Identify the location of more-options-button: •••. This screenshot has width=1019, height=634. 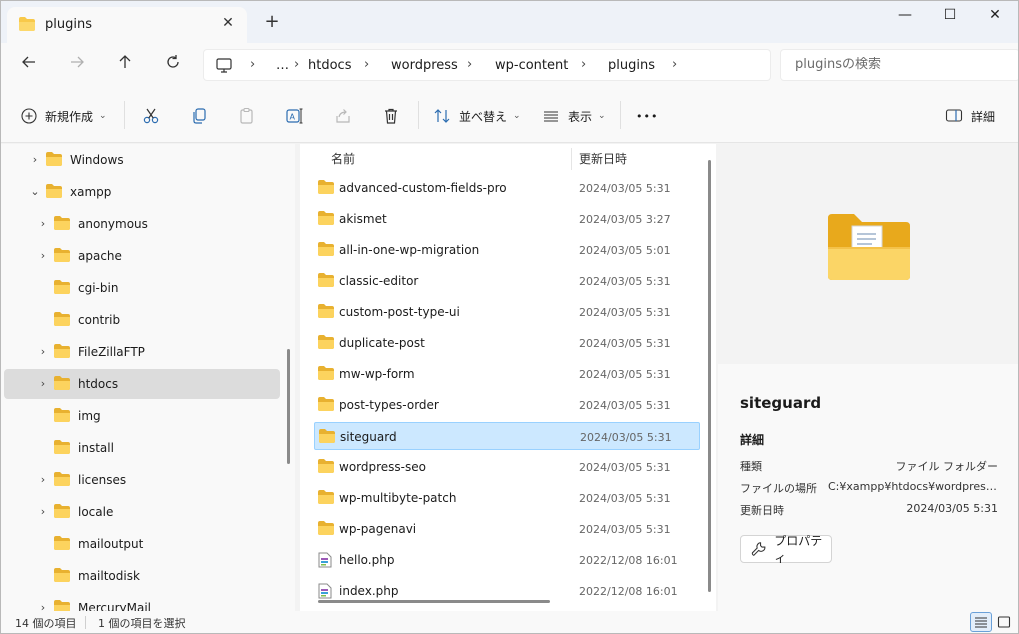
(647, 116).